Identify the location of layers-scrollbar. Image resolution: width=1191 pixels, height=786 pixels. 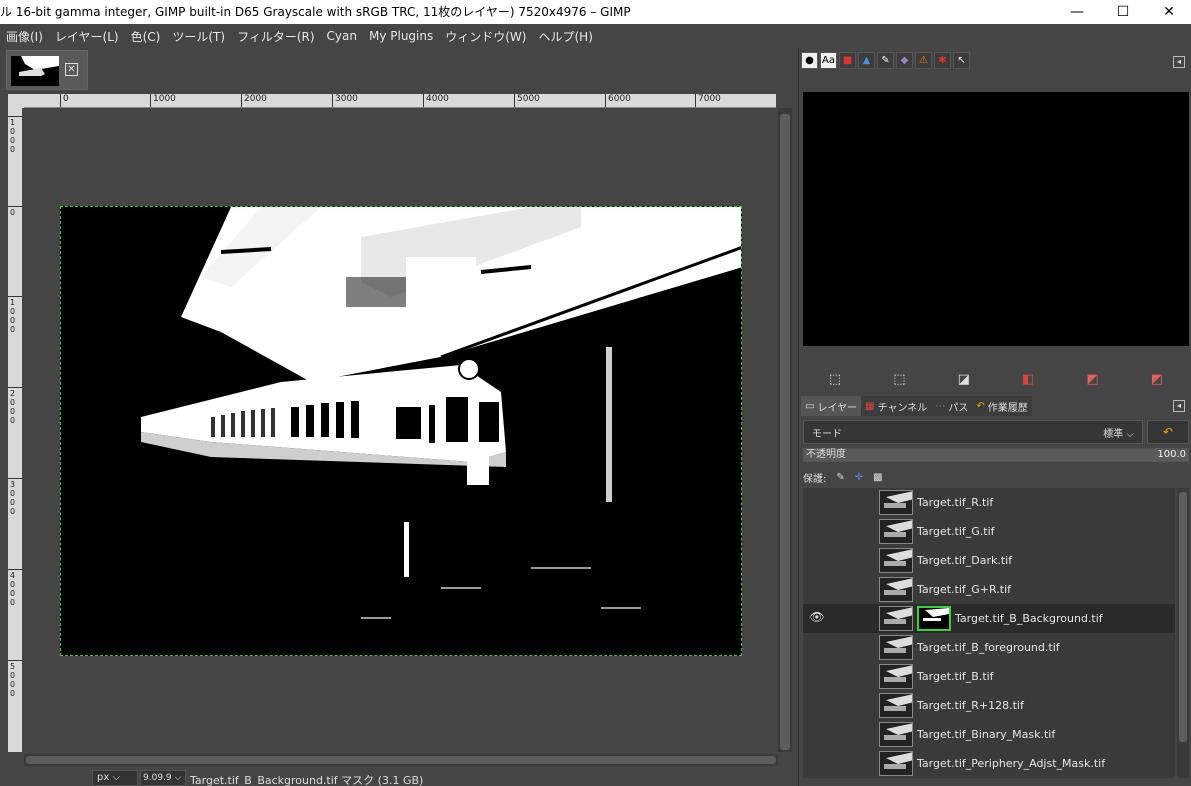
(1183, 633).